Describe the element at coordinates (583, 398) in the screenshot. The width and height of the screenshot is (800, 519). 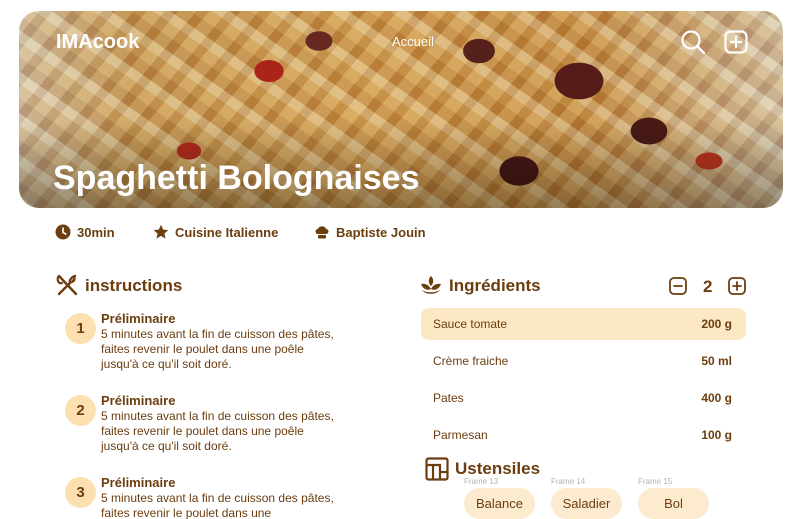
I see `ingredient-row: Pates 400 g` at that location.